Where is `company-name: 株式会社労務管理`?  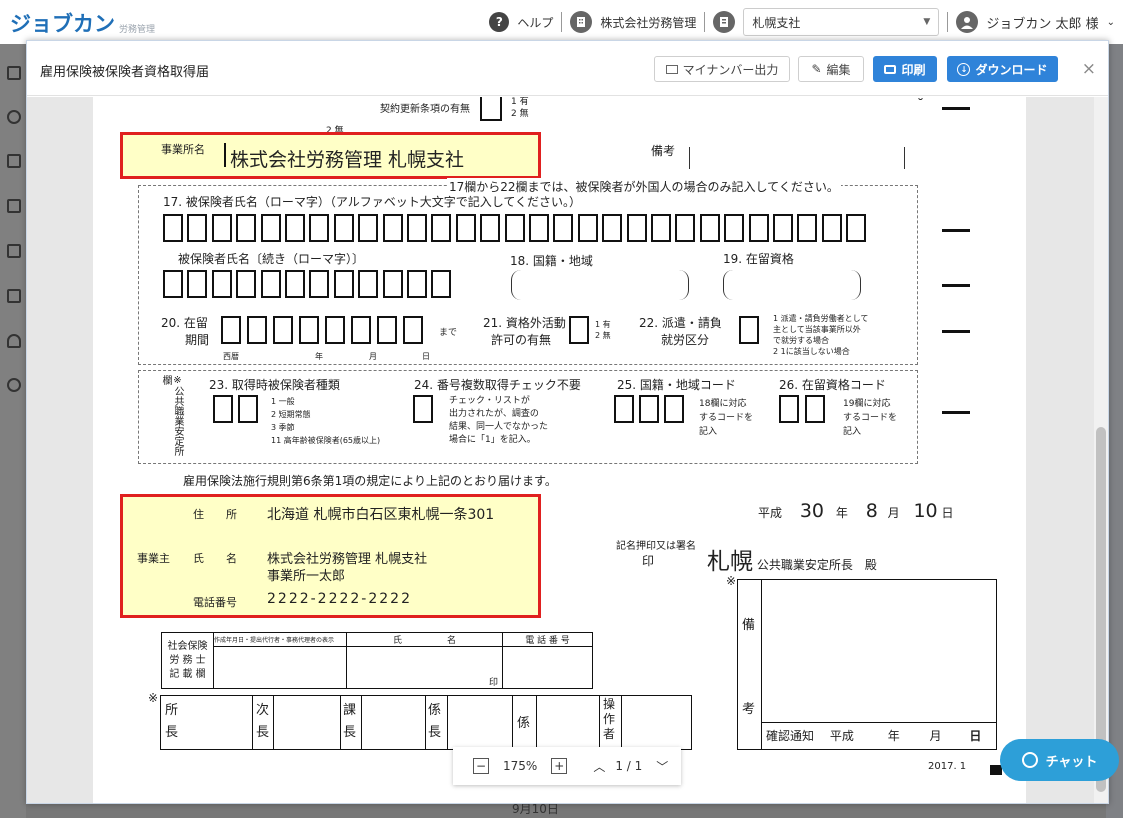 company-name: 株式会社労務管理 is located at coordinates (648, 22).